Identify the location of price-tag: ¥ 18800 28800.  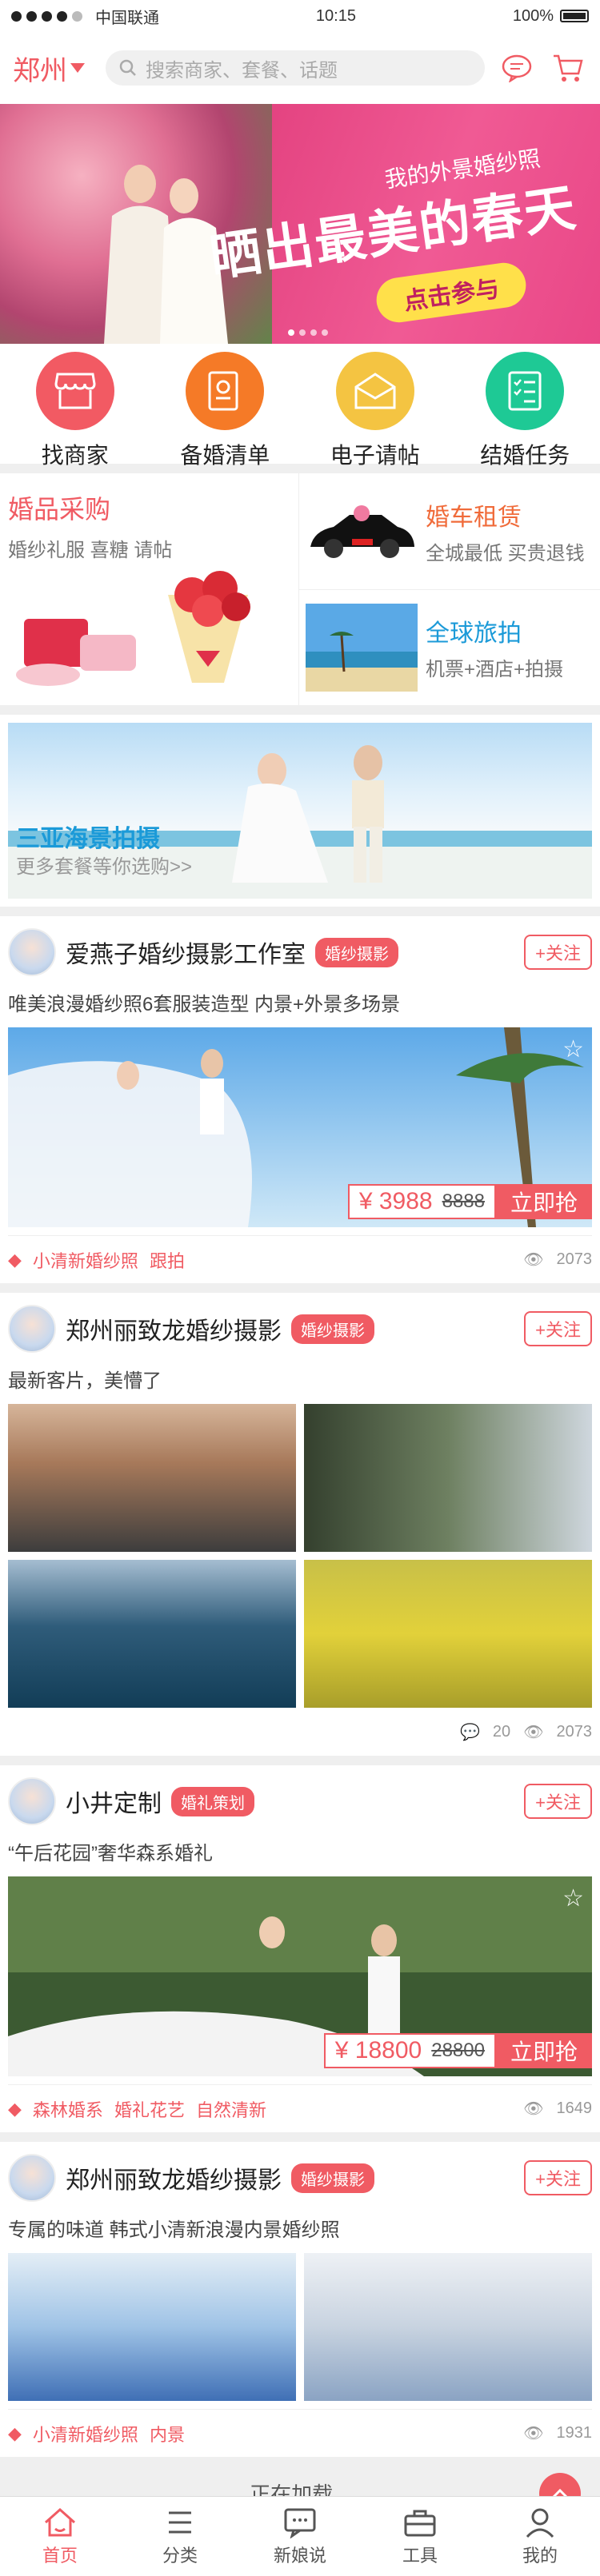
(409, 2050).